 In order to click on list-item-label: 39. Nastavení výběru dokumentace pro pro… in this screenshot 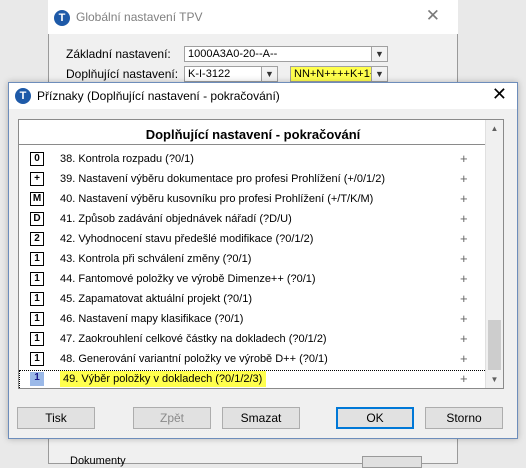, I will do `click(222, 179)`.